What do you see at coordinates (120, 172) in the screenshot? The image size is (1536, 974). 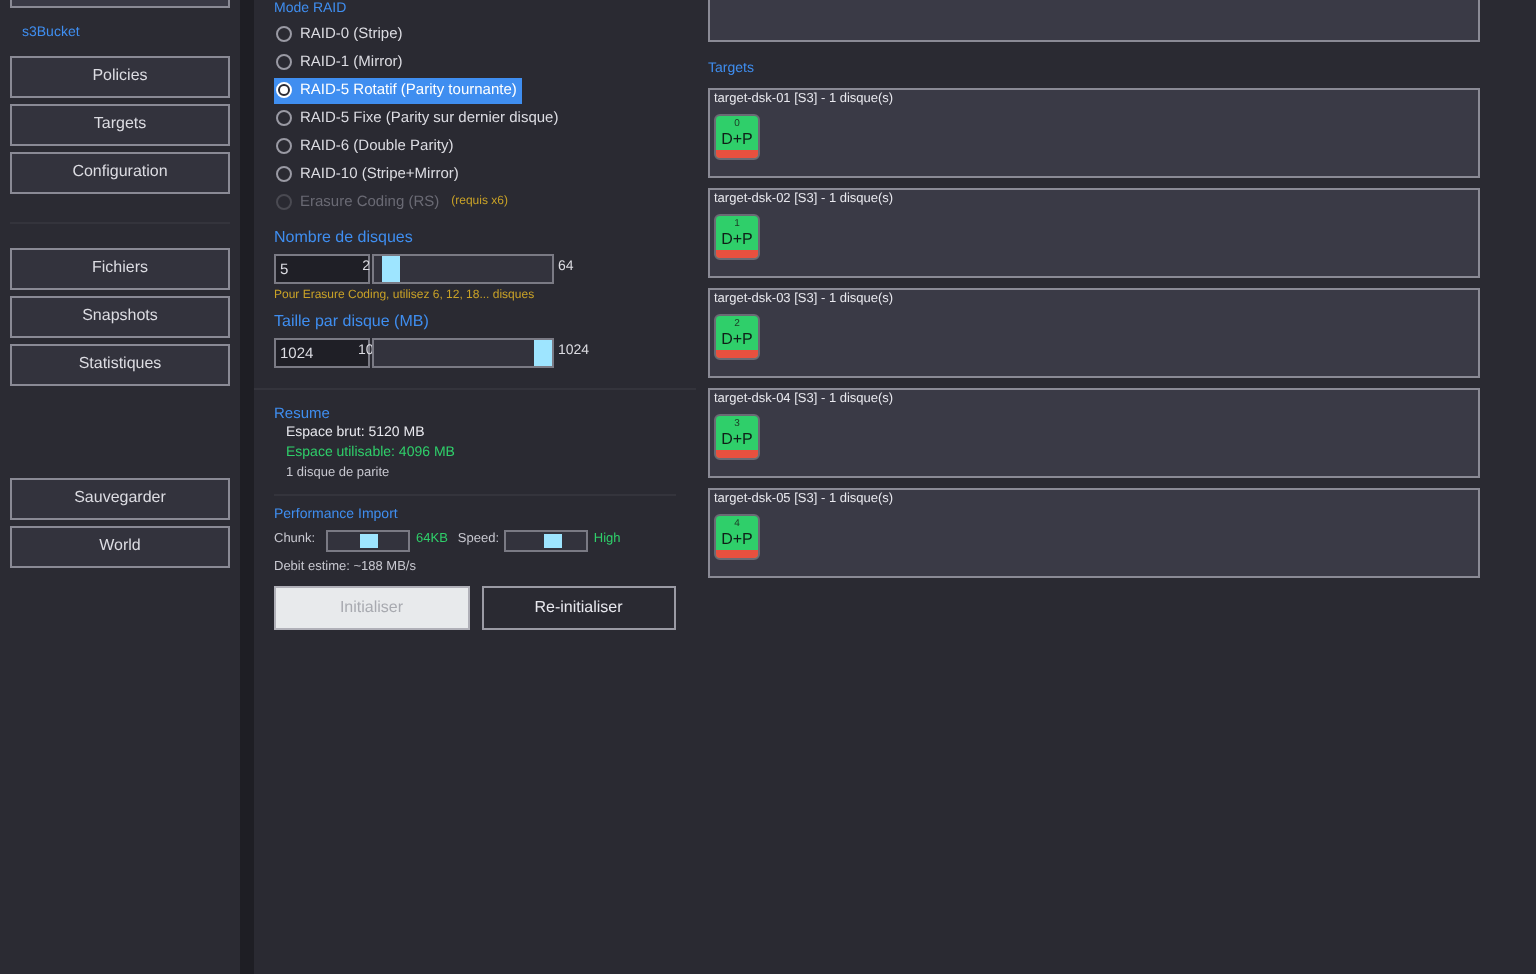 I see `sidebar-button: Configuration` at bounding box center [120, 172].